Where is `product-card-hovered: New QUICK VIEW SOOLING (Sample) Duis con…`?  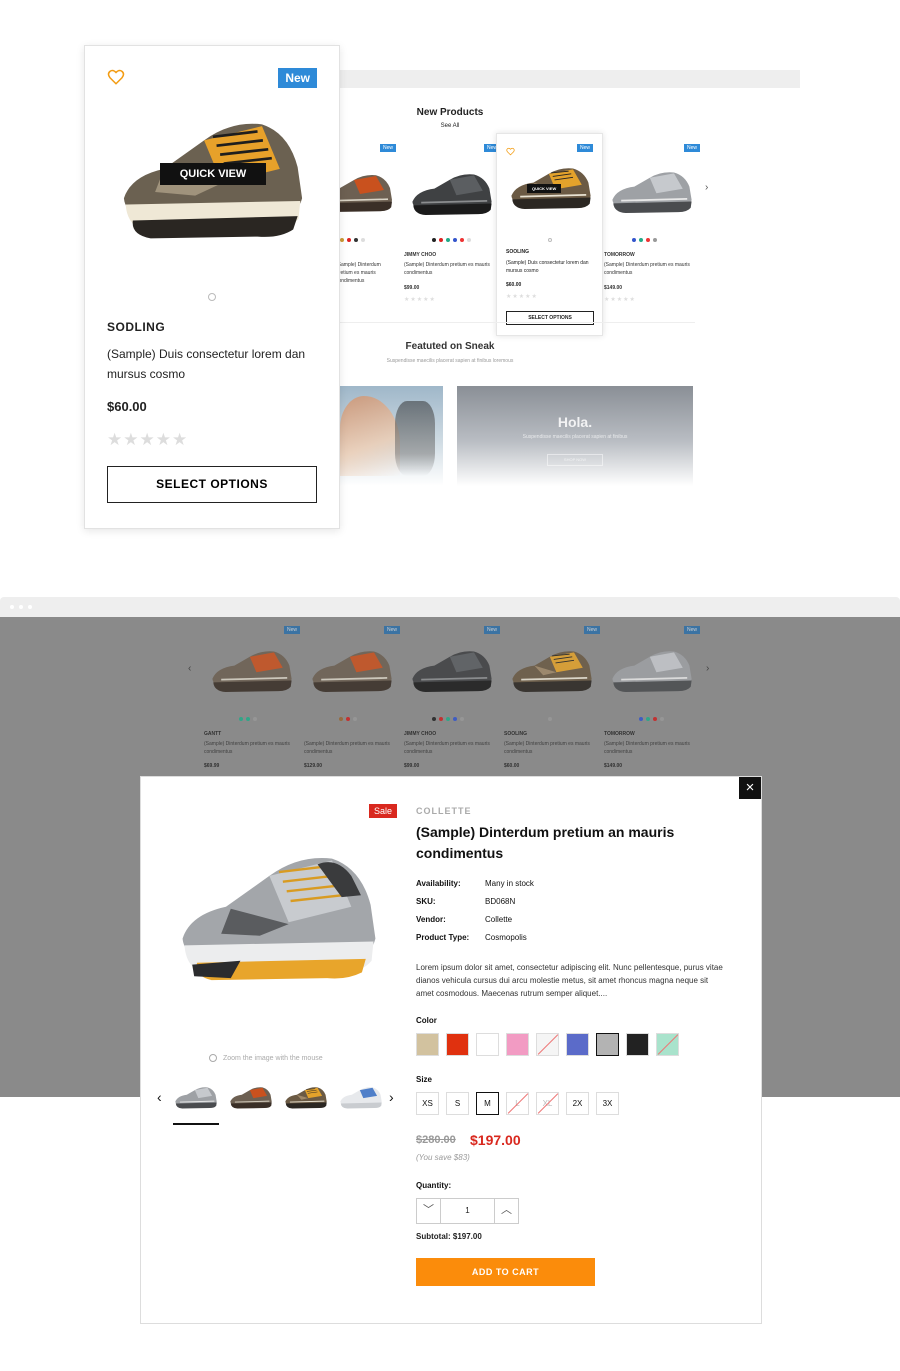 product-card-hovered: New QUICK VIEW SOOLING (Sample) Duis con… is located at coordinates (549, 234).